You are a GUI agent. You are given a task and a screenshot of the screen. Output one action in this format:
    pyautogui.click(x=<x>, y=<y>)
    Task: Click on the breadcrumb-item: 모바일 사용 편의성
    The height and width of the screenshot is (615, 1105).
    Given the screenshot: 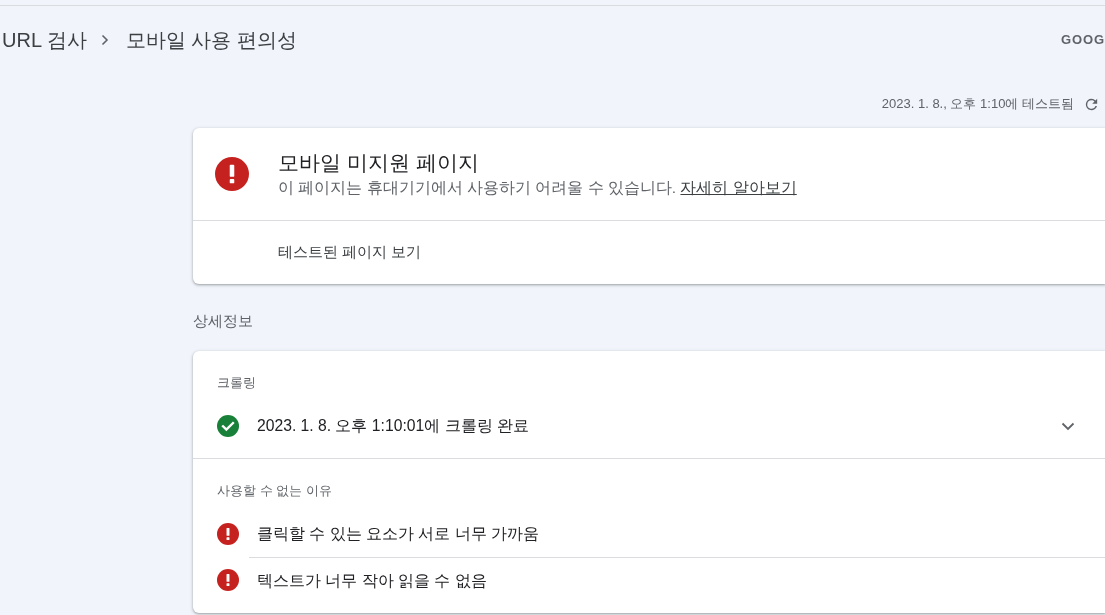 What is the action you would take?
    pyautogui.click(x=211, y=40)
    